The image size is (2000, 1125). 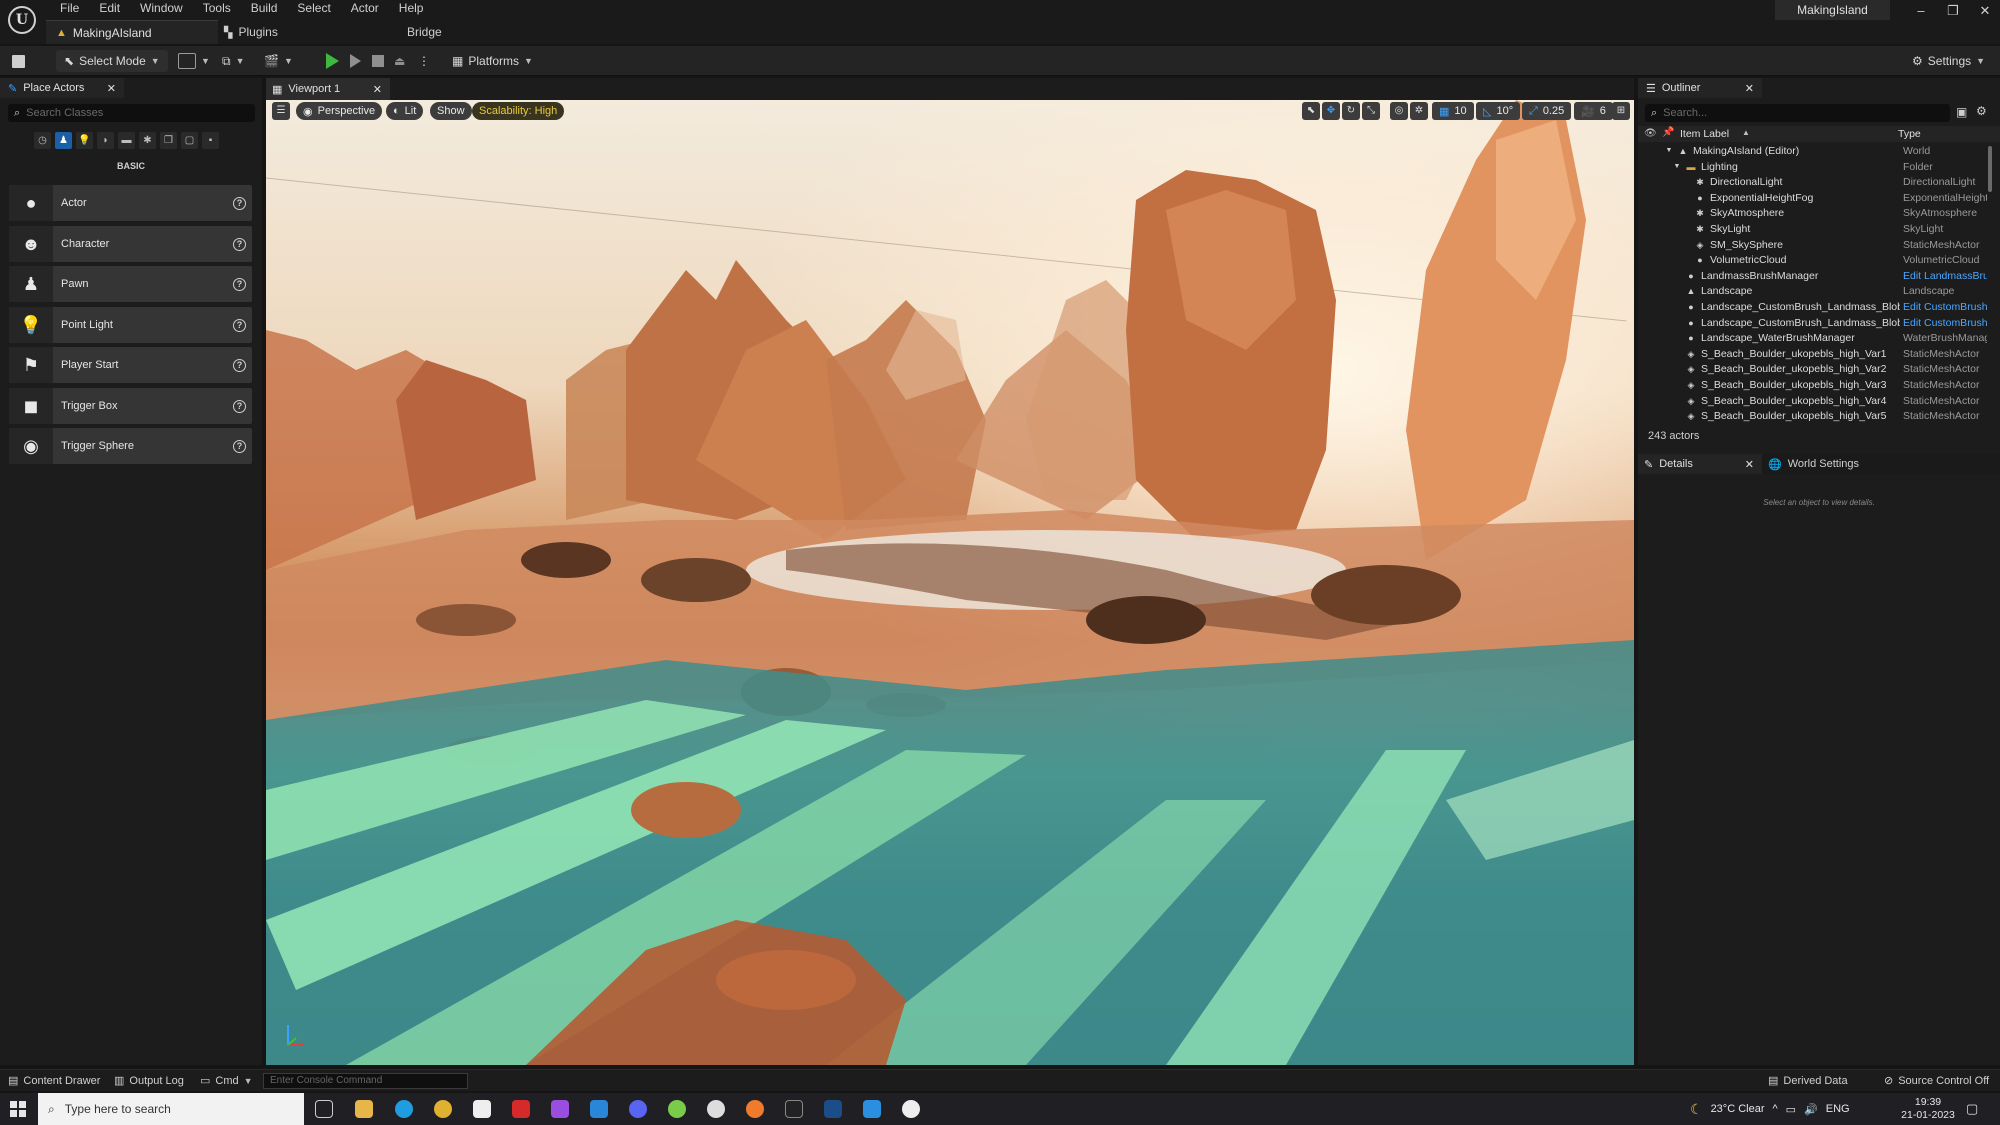 I want to click on save-button, so click(x=18, y=61).